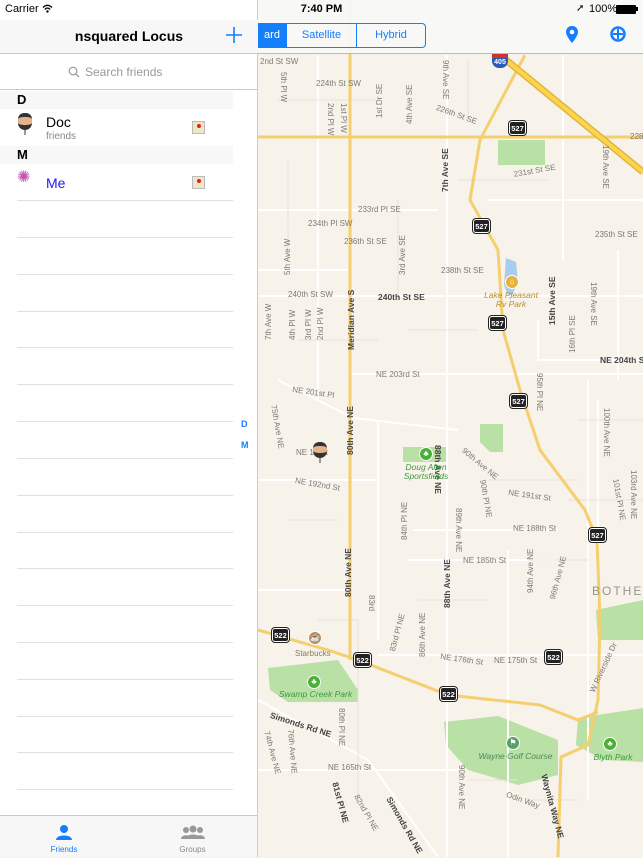 The height and width of the screenshot is (858, 643). I want to click on page-title: nsquared Locus, so click(129, 36).